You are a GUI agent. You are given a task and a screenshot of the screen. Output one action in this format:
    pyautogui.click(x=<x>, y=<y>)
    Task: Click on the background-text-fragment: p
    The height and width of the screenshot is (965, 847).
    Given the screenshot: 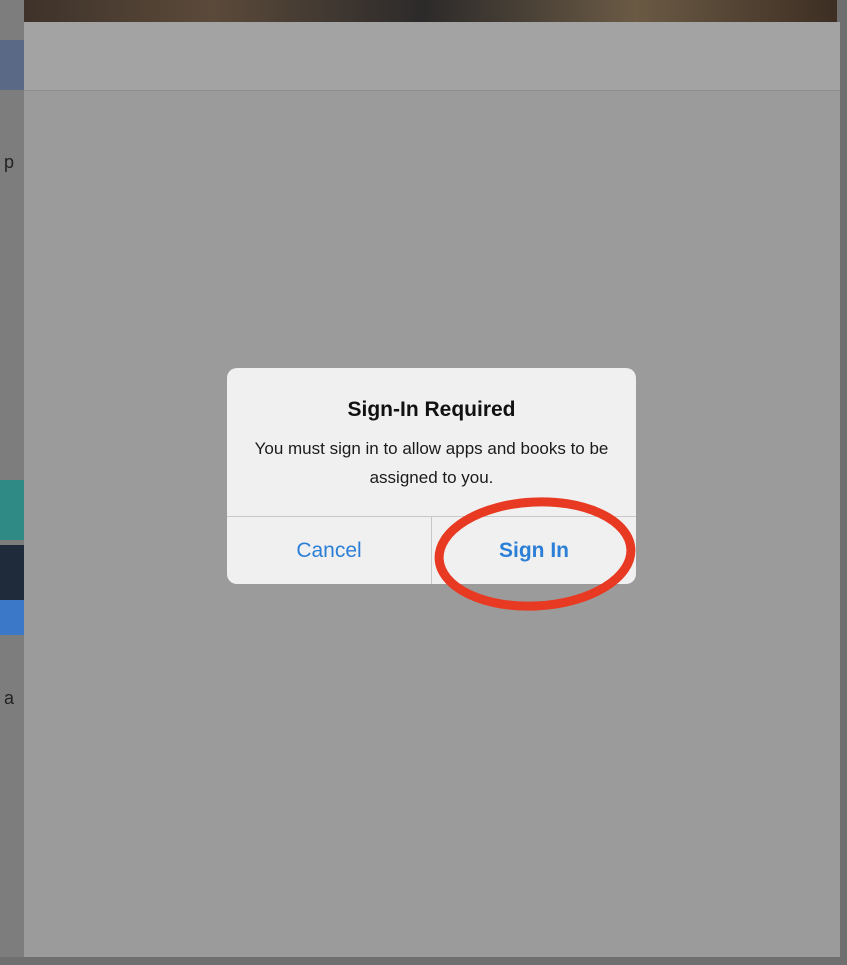 What is the action you would take?
    pyautogui.click(x=9, y=162)
    